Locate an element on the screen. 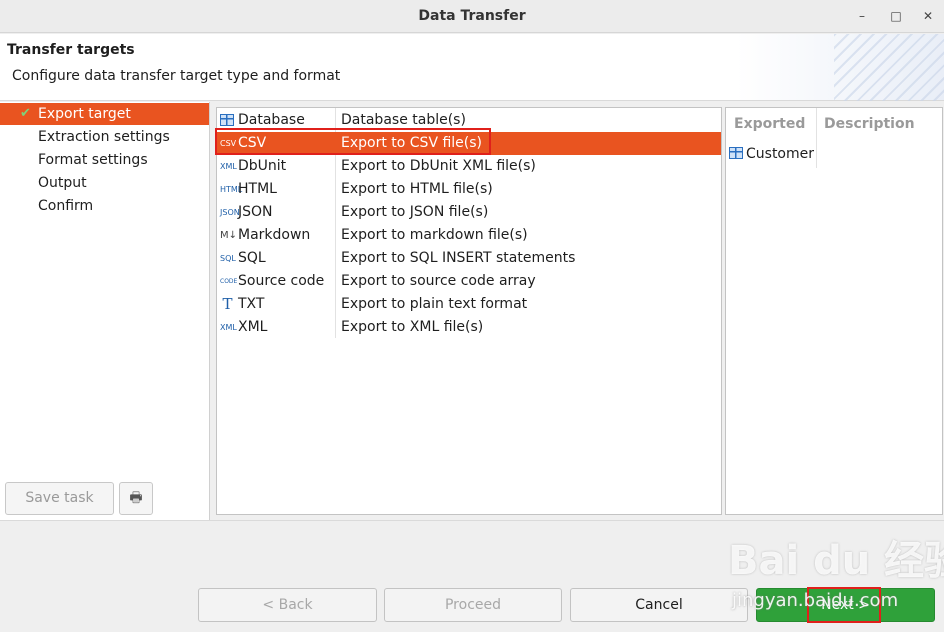 The width and height of the screenshot is (944, 632). target-row-txt: T TXT Export to plain text format is located at coordinates (469, 304).